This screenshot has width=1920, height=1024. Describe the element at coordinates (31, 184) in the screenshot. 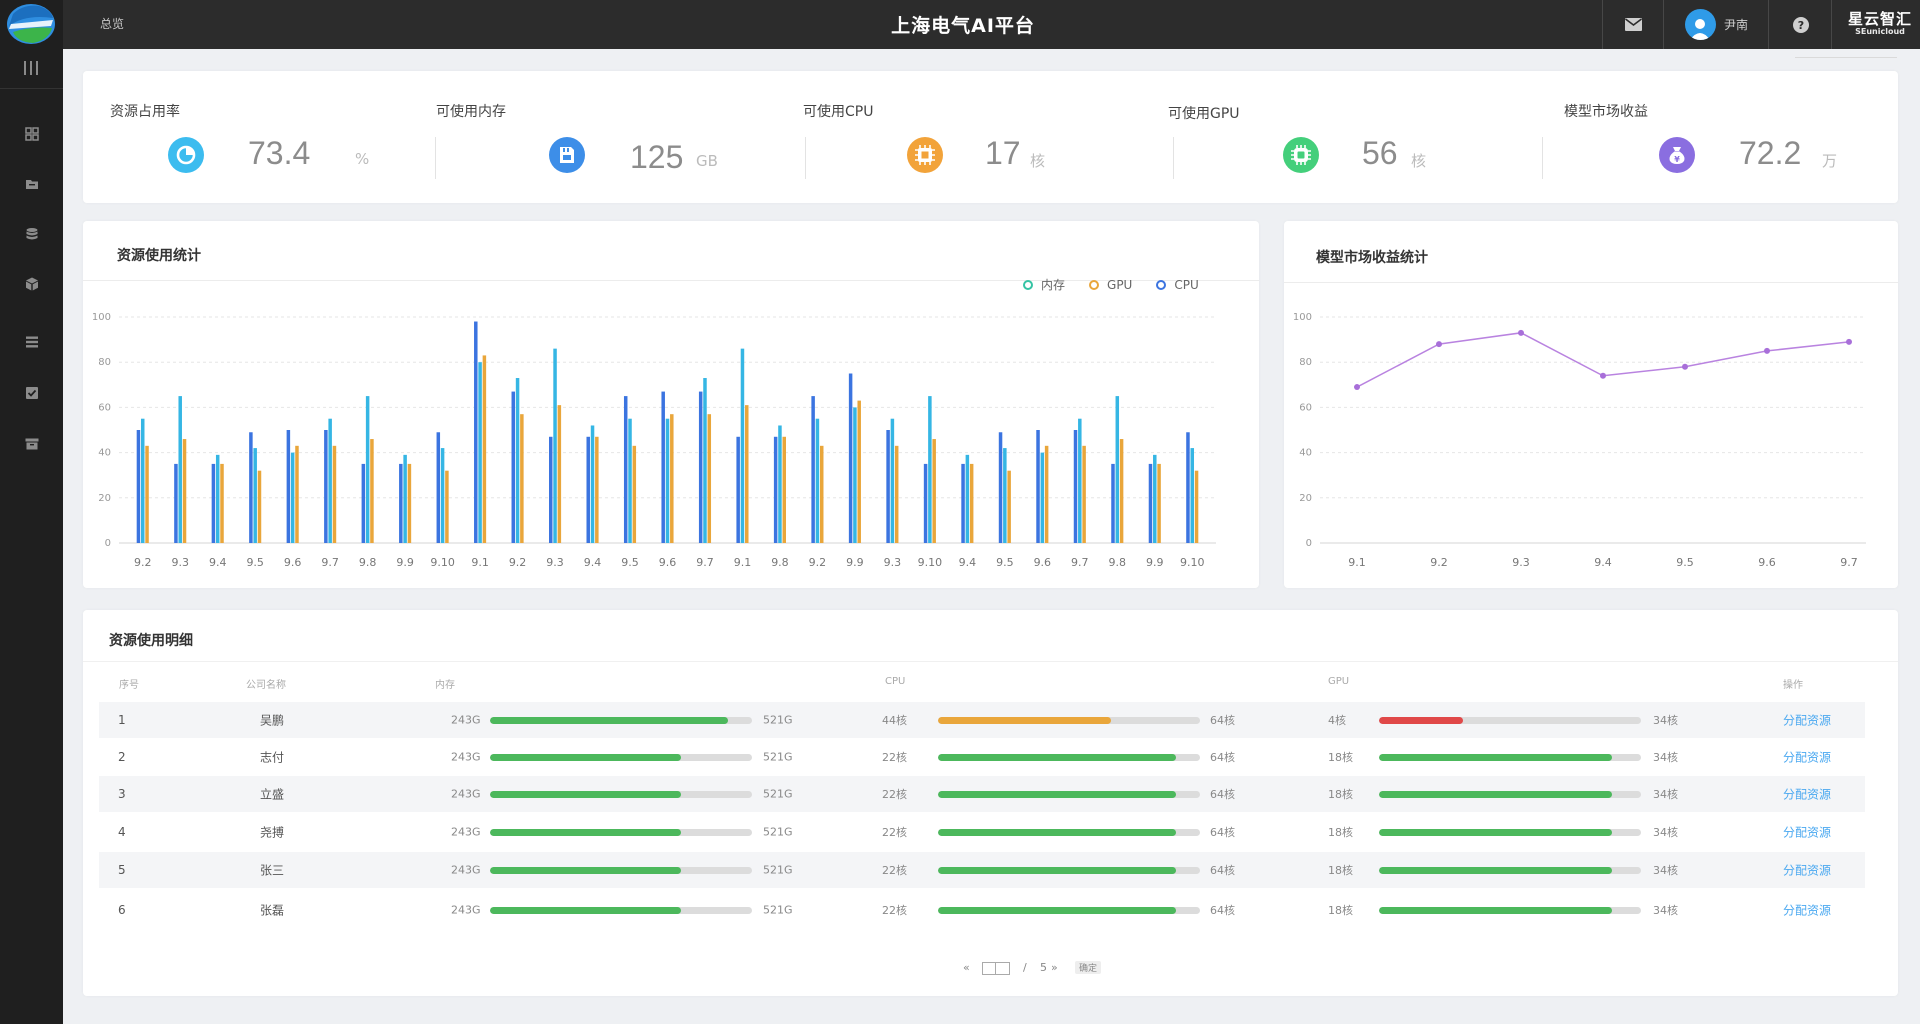

I see `sidebar-item-files` at that location.